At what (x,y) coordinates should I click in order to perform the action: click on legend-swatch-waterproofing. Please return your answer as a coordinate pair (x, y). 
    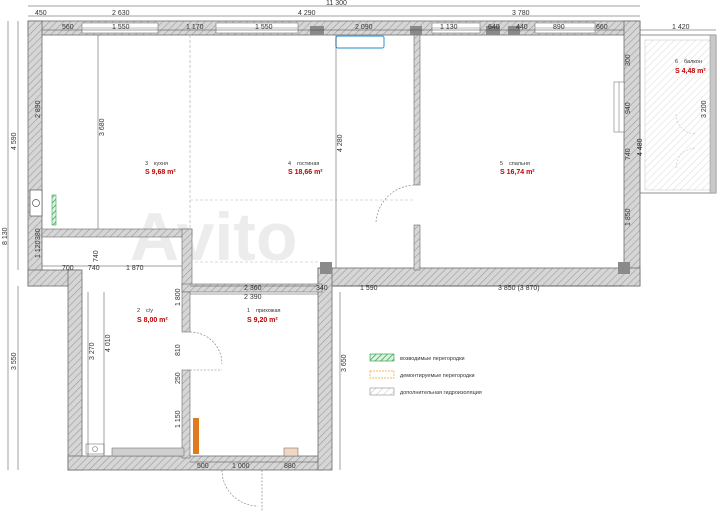
    Looking at the image, I should click on (382, 391).